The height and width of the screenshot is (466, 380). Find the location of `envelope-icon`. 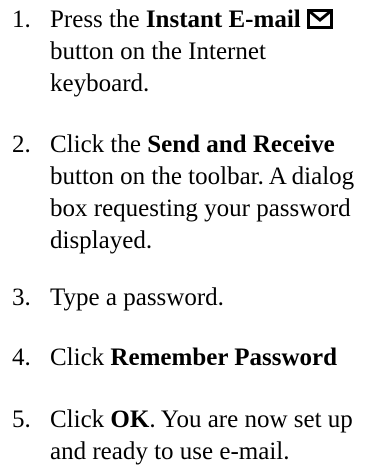

envelope-icon is located at coordinates (319, 19).